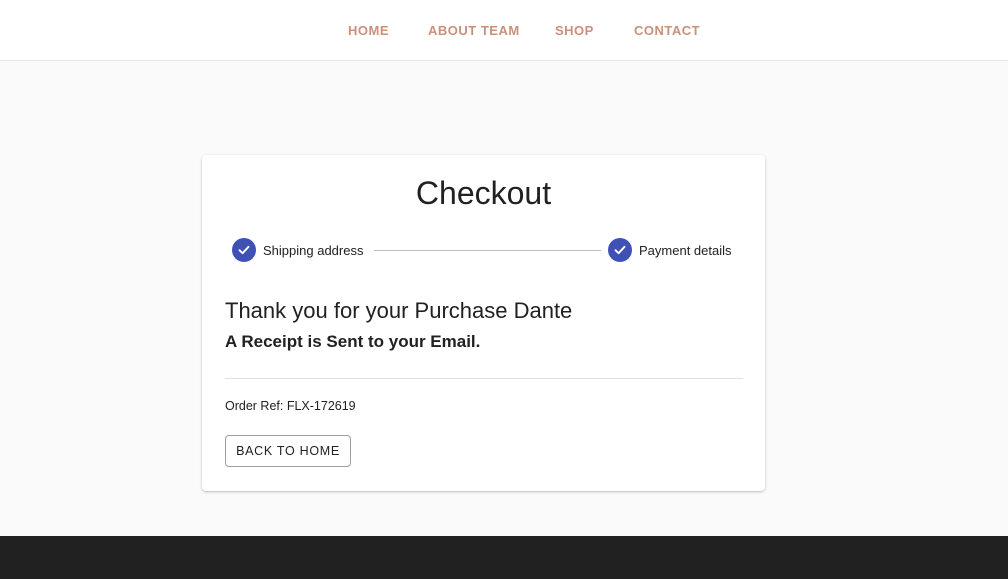 The width and height of the screenshot is (1008, 579). Describe the element at coordinates (288, 451) in the screenshot. I see `back-to-home-button: BACK TO HOME` at that location.